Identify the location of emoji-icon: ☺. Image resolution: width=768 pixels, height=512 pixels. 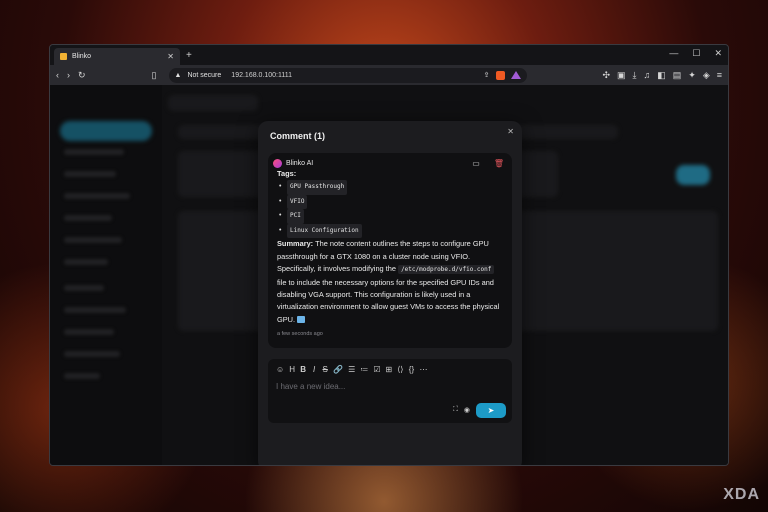
(280, 369).